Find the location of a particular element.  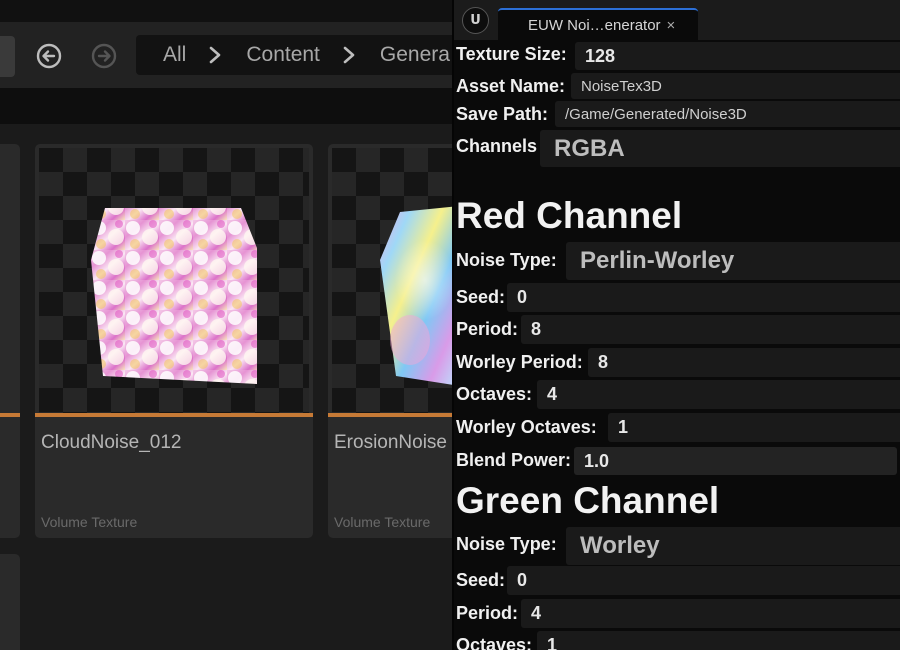

red-octaves-input: 4 is located at coordinates (718, 394).